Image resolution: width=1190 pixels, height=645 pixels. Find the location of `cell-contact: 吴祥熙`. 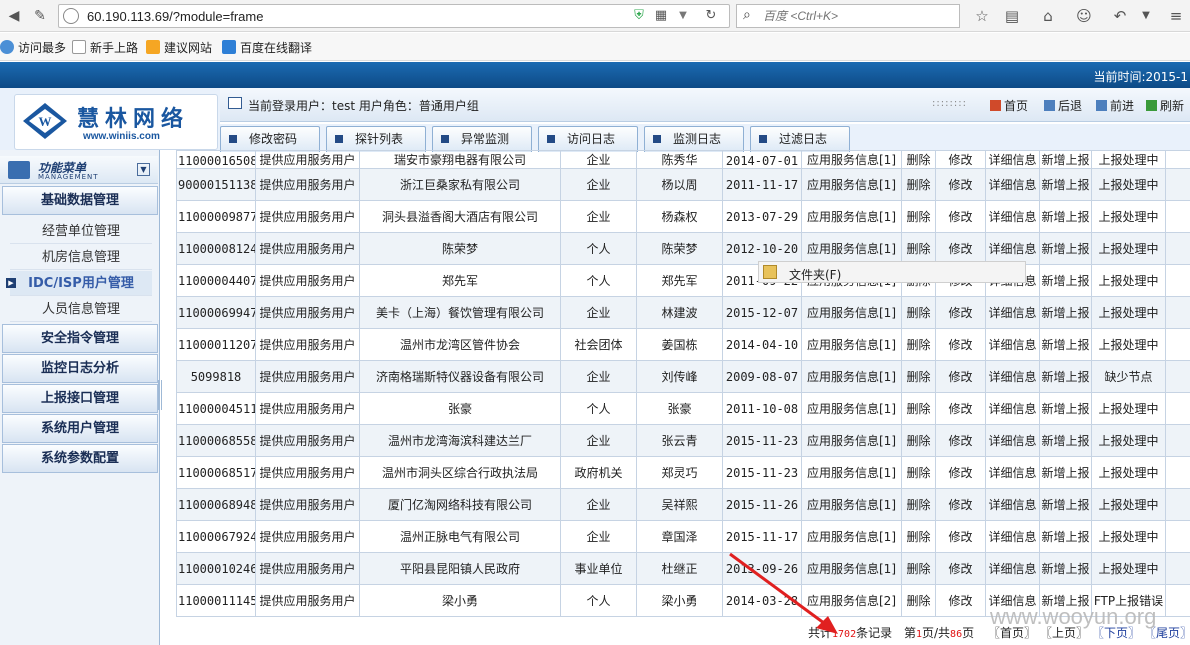

cell-contact: 吴祥熙 is located at coordinates (679, 504).